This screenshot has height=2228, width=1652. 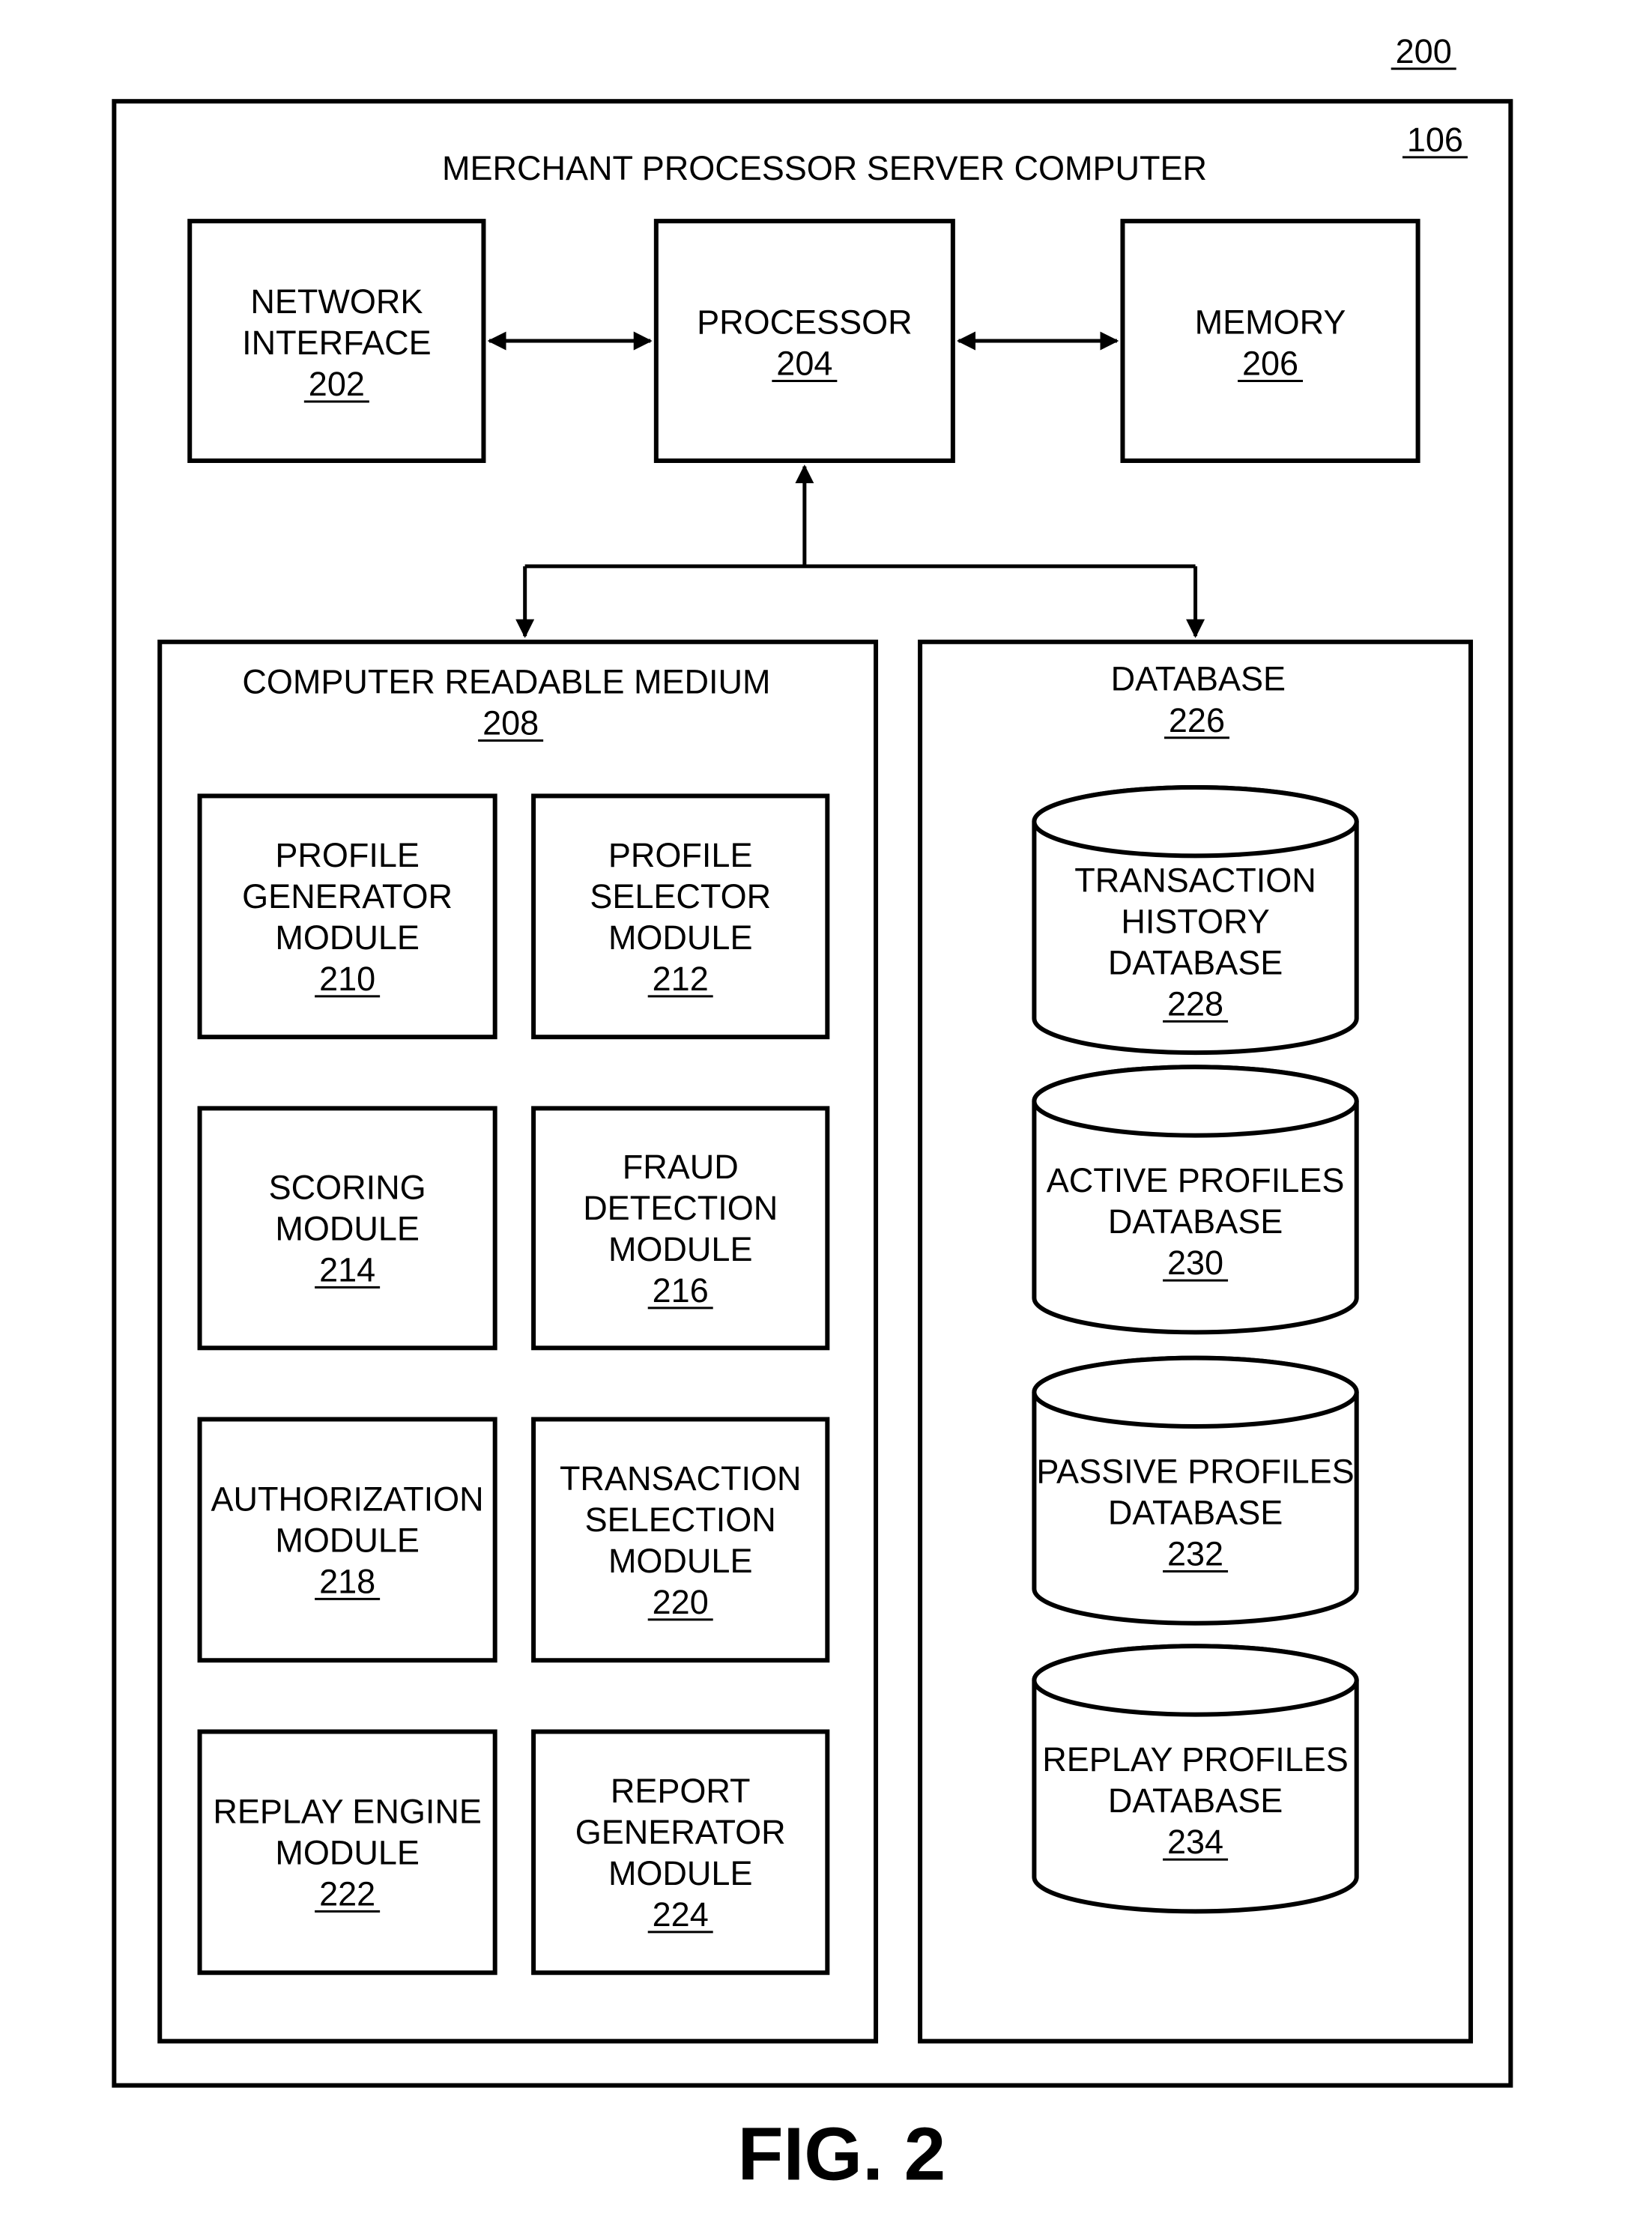 What do you see at coordinates (347, 1187) in the screenshot?
I see `module-label-line: SCORING` at bounding box center [347, 1187].